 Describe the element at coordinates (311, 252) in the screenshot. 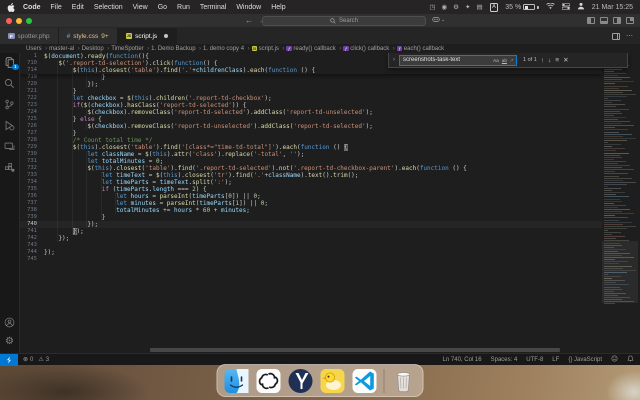

I see `code-line-744: 744});` at that location.